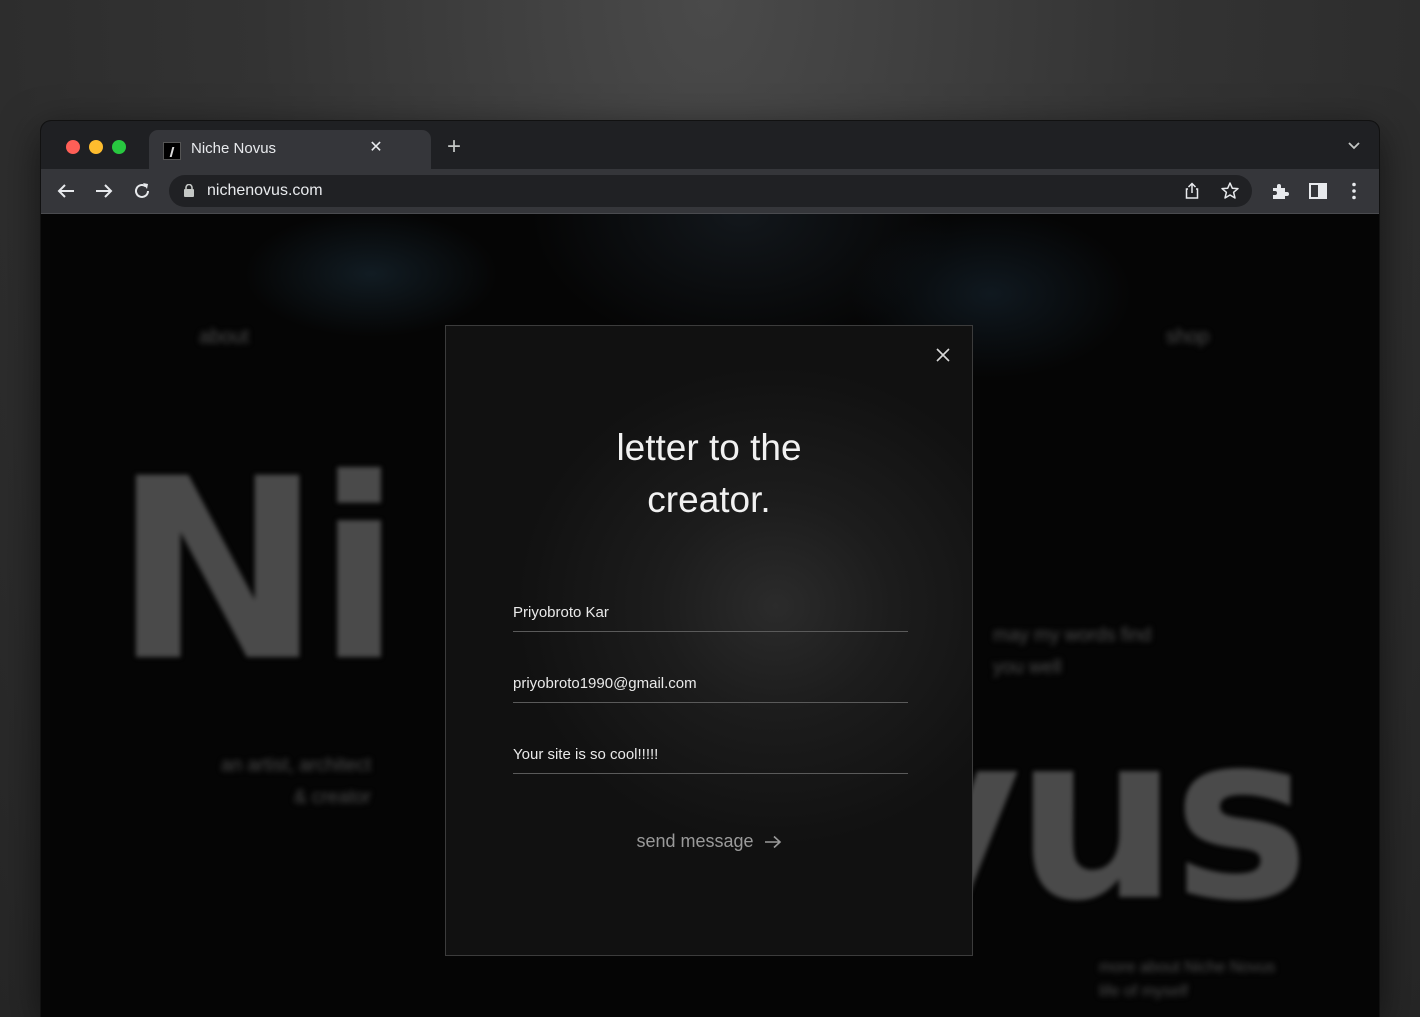 This screenshot has width=1420, height=1017. What do you see at coordinates (332, 797) in the screenshot?
I see `bg-tagline-line: & creator` at bounding box center [332, 797].